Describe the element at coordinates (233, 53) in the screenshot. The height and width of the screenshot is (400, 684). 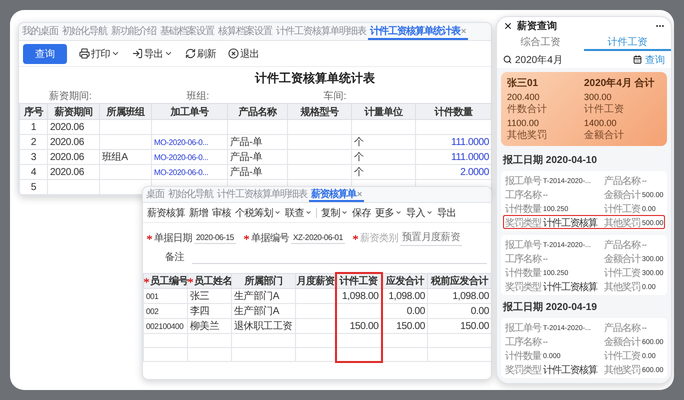
I see `exit-icon` at that location.